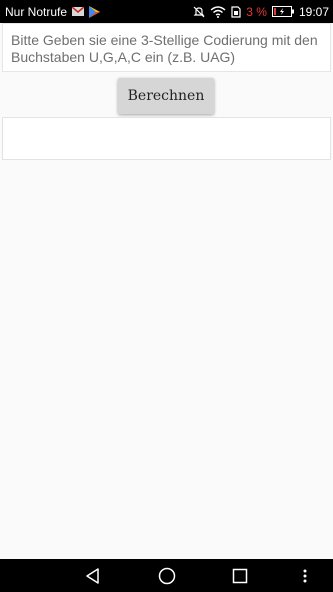 The width and height of the screenshot is (333, 592). I want to click on gmail-icon, so click(78, 11).